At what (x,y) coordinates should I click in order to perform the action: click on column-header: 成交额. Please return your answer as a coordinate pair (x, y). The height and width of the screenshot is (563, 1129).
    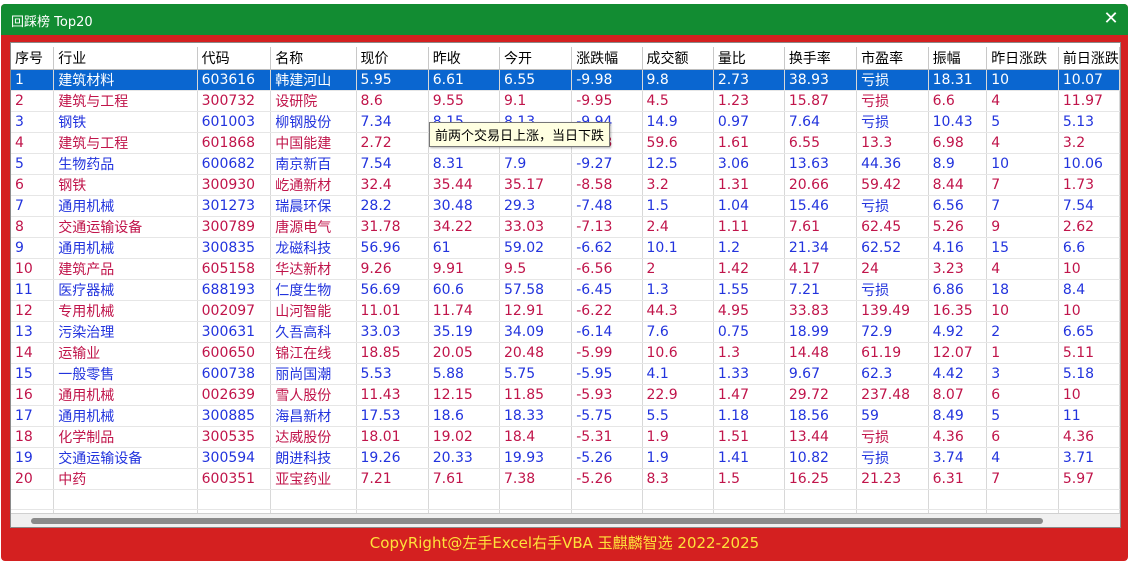
    Looking at the image, I should click on (678, 58).